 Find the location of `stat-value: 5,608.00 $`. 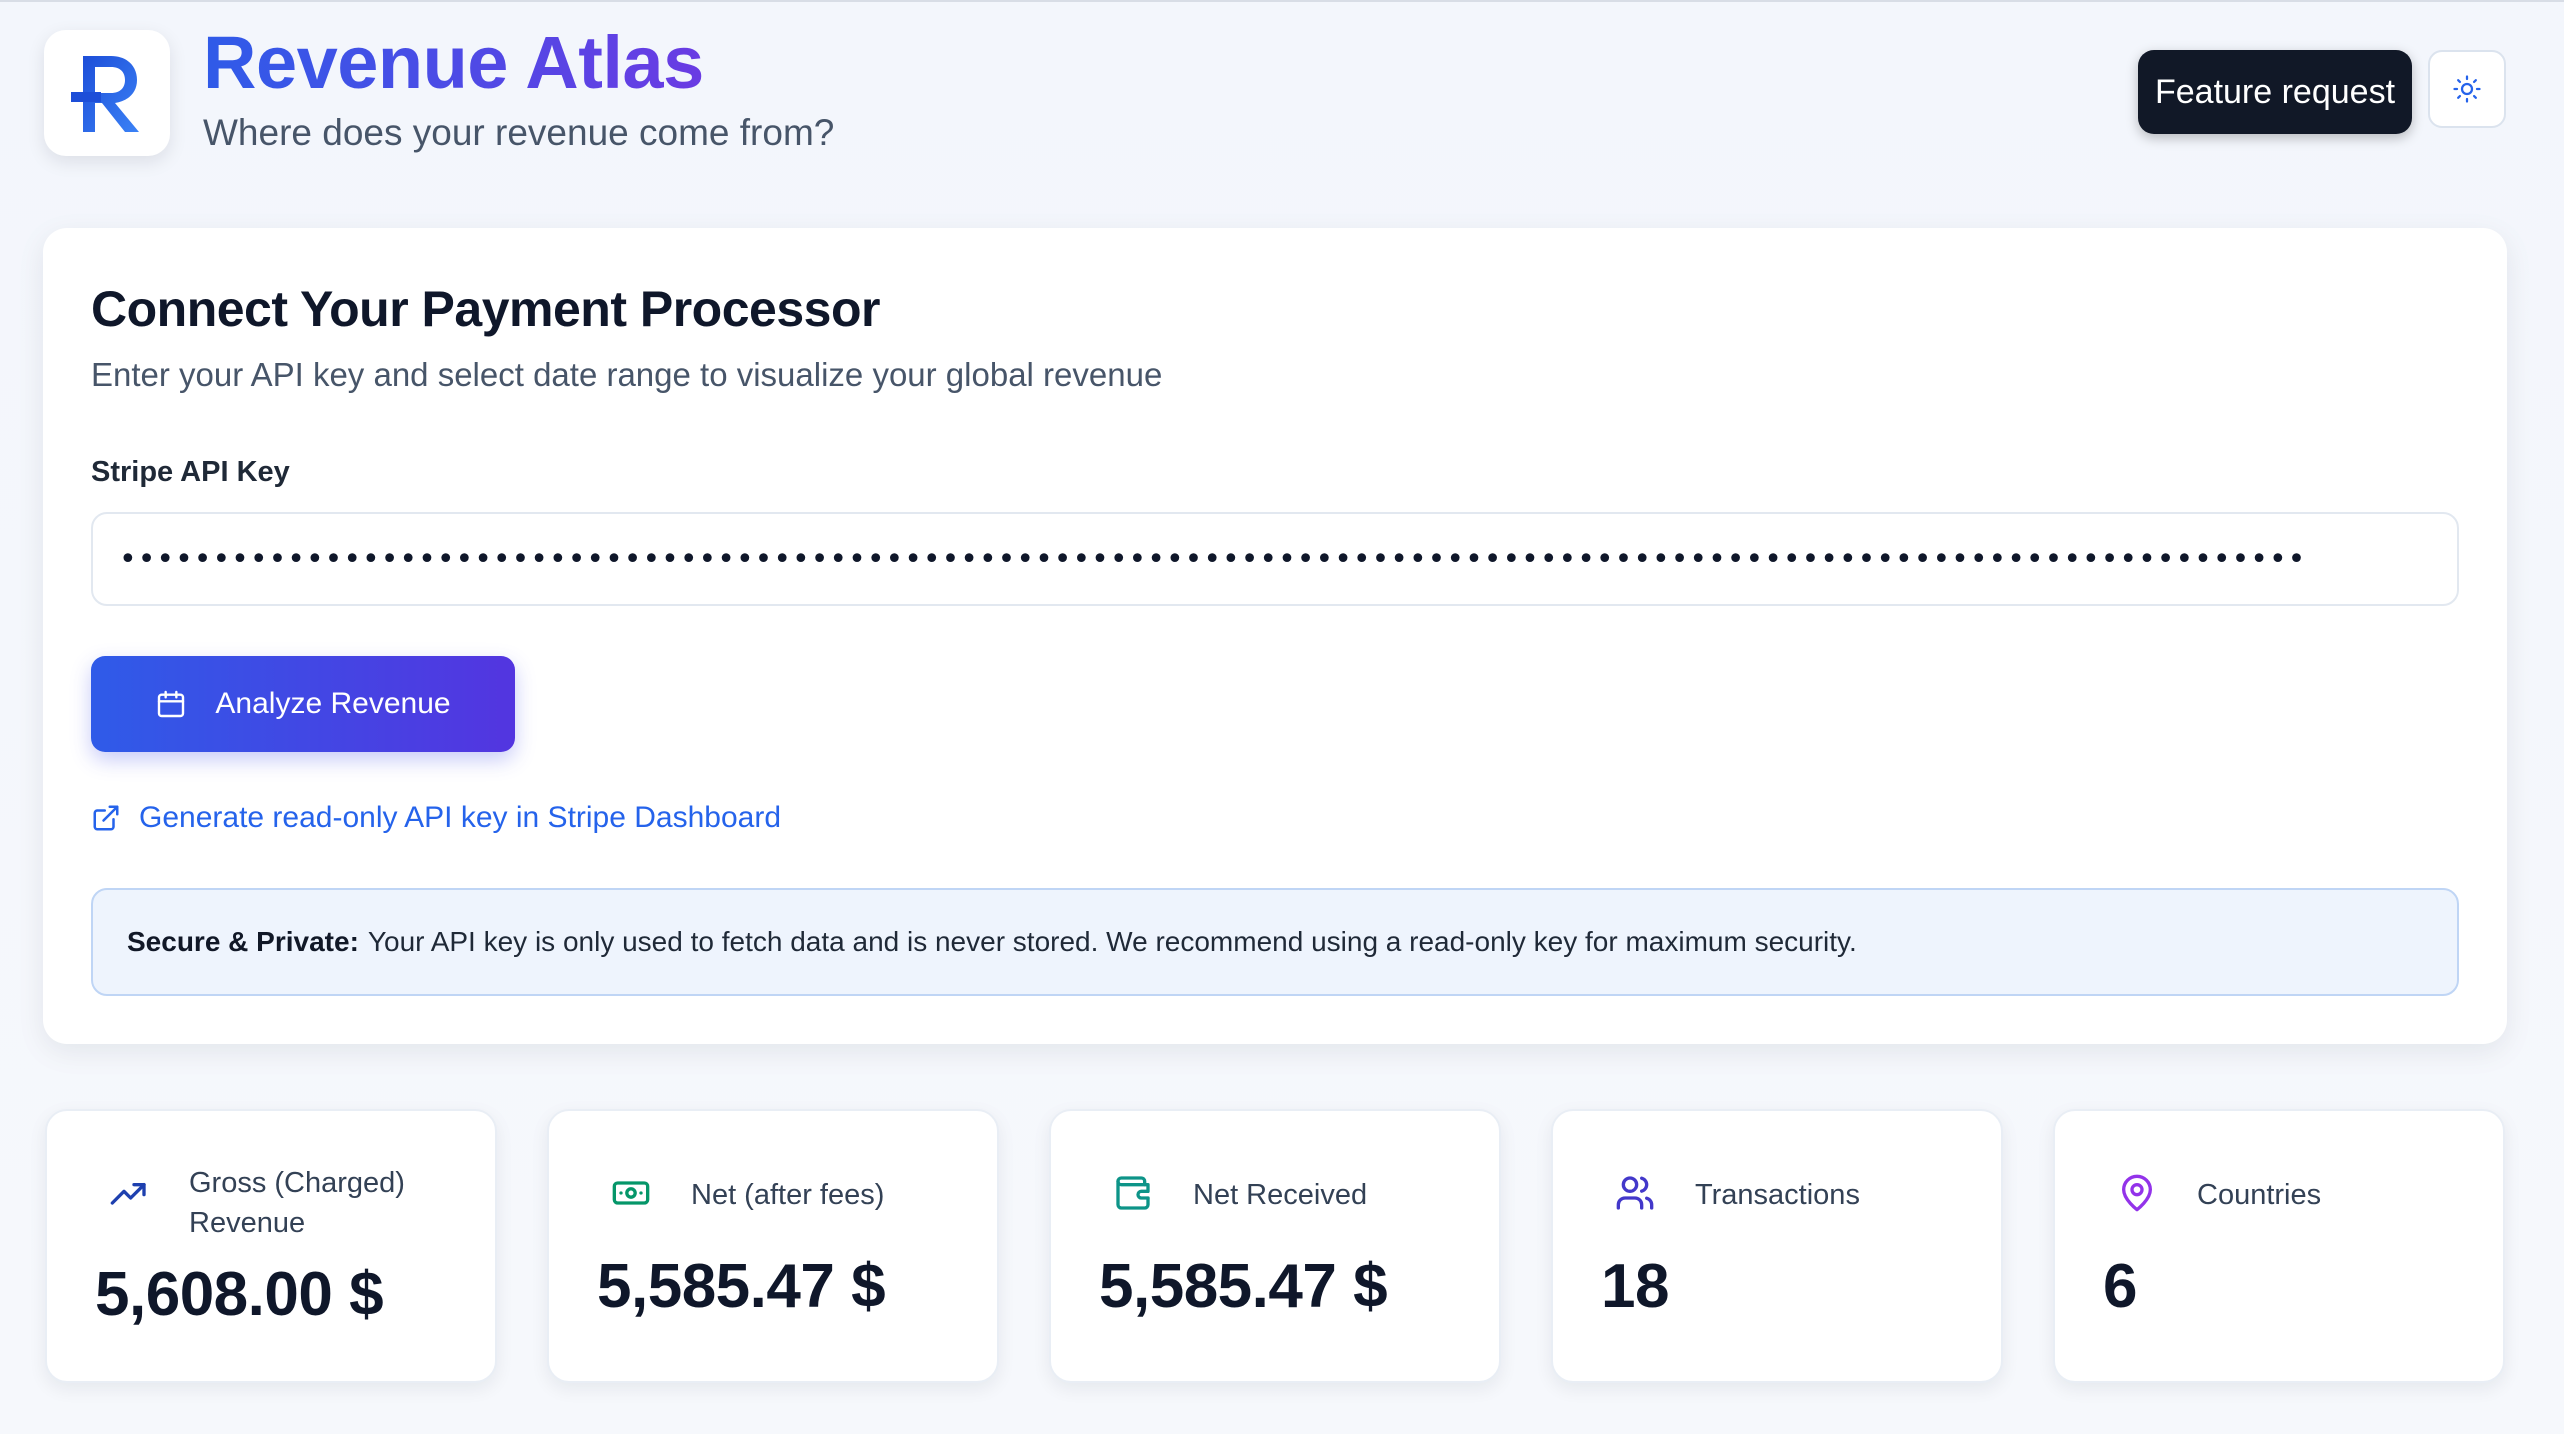

stat-value: 5,608.00 $ is located at coordinates (239, 1294).